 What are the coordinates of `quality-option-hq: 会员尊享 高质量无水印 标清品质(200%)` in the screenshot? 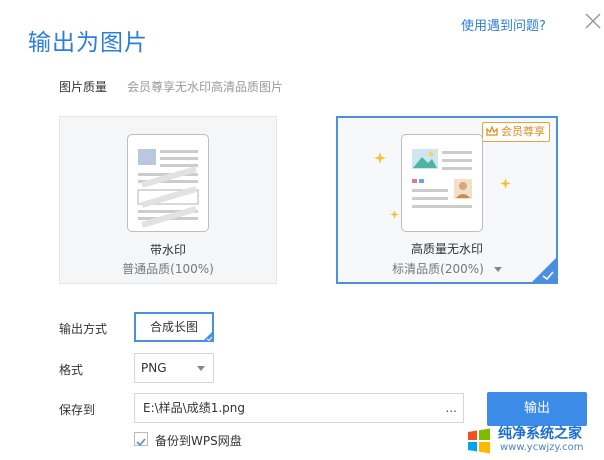 It's located at (447, 200).